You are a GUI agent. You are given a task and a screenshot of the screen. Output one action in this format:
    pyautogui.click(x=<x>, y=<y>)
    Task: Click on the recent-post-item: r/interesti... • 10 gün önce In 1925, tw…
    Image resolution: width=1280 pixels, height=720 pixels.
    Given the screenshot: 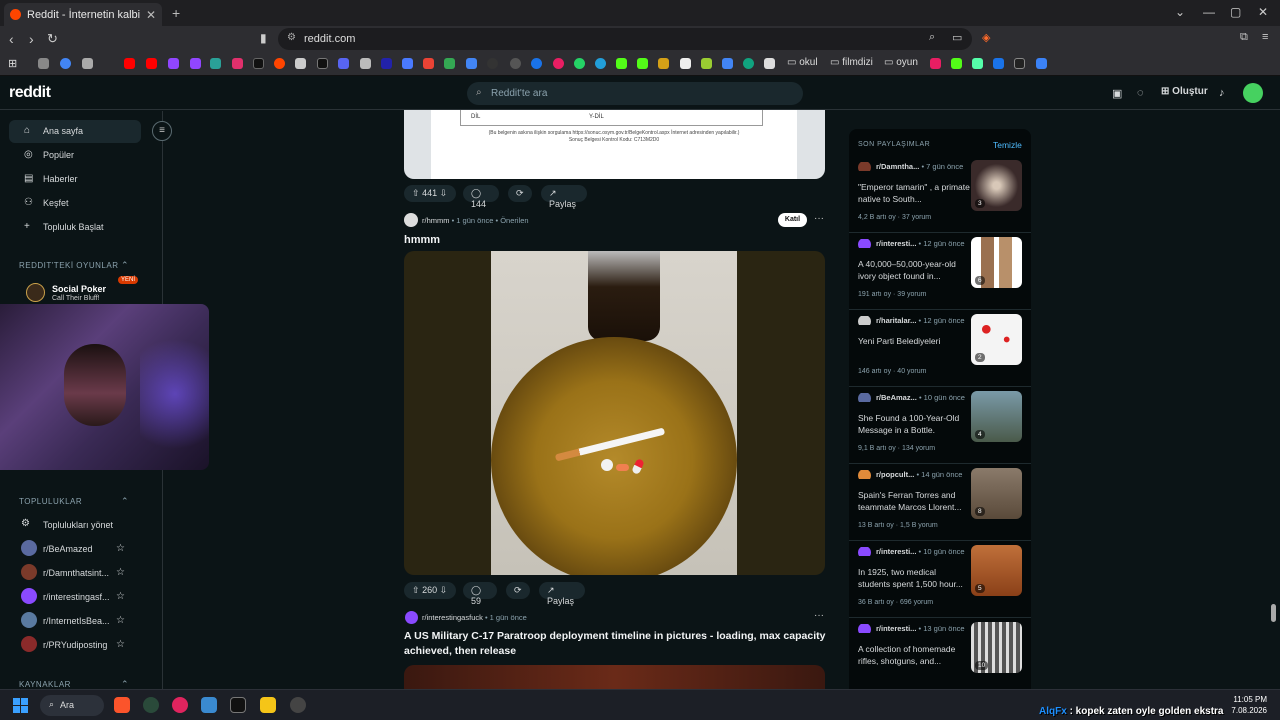 What is the action you would take?
    pyautogui.click(x=940, y=579)
    